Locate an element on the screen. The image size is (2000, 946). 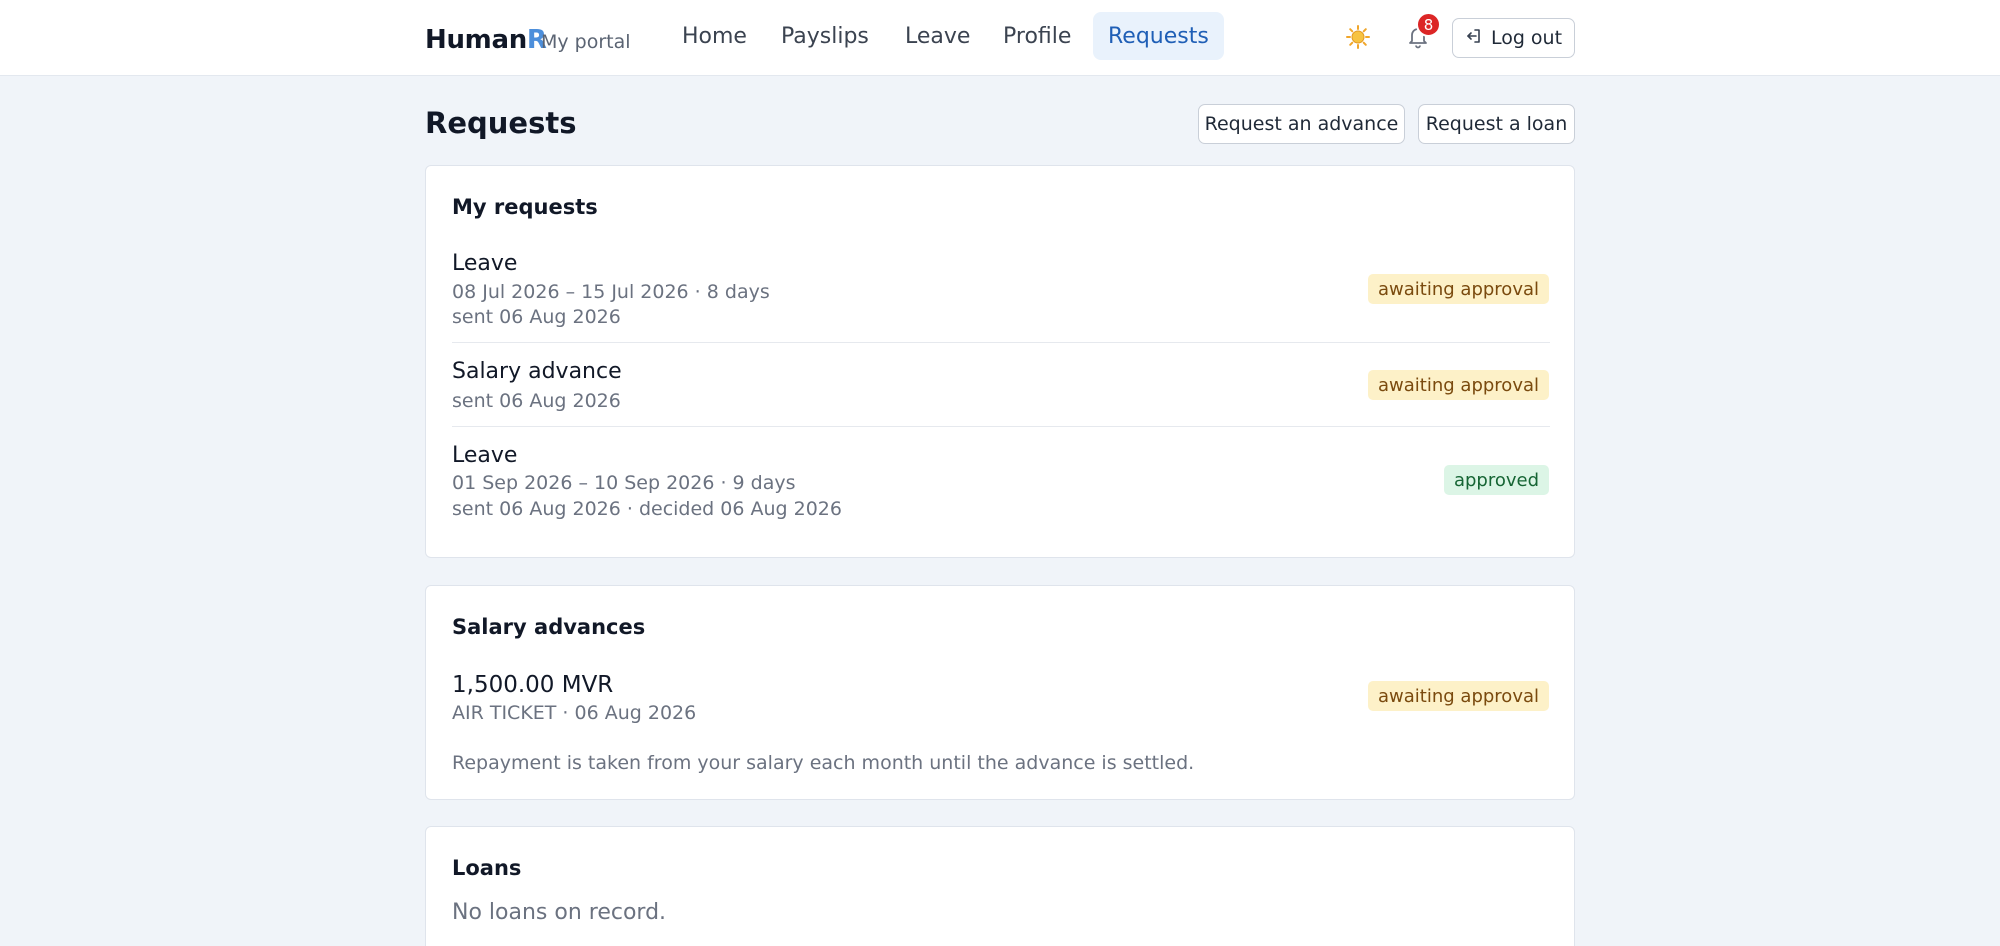
request-advance-button: Request an advance is located at coordinates (1301, 124).